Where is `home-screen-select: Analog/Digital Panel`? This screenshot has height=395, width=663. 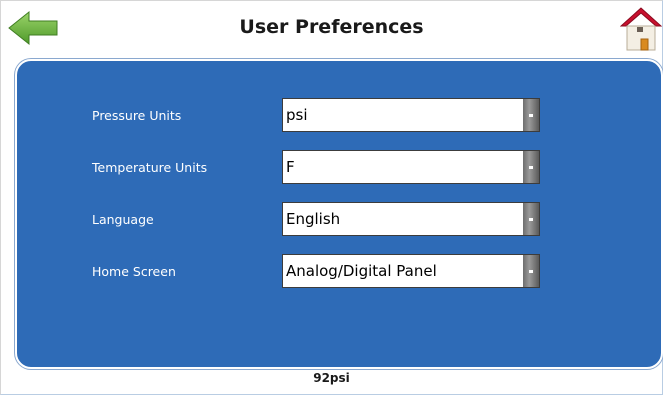
home-screen-select: Analog/Digital Panel is located at coordinates (411, 271).